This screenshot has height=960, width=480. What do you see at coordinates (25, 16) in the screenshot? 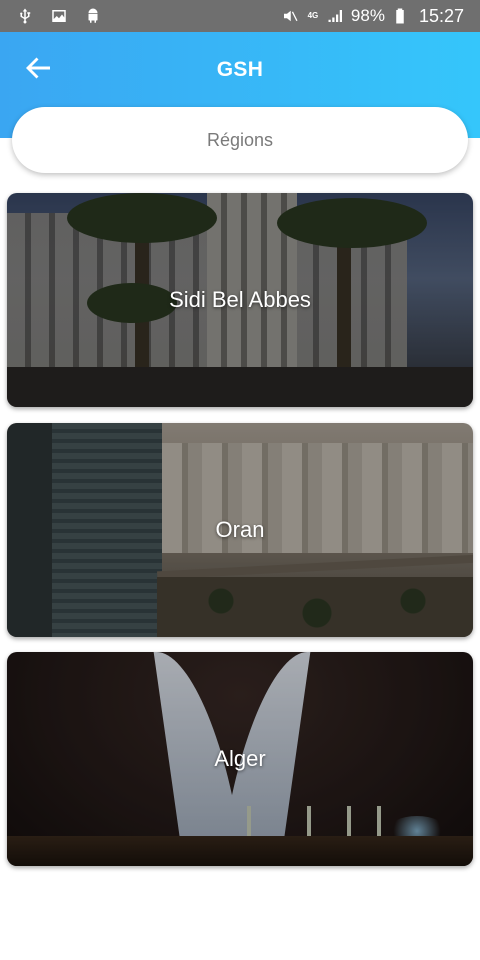
I see `usb-icon` at bounding box center [25, 16].